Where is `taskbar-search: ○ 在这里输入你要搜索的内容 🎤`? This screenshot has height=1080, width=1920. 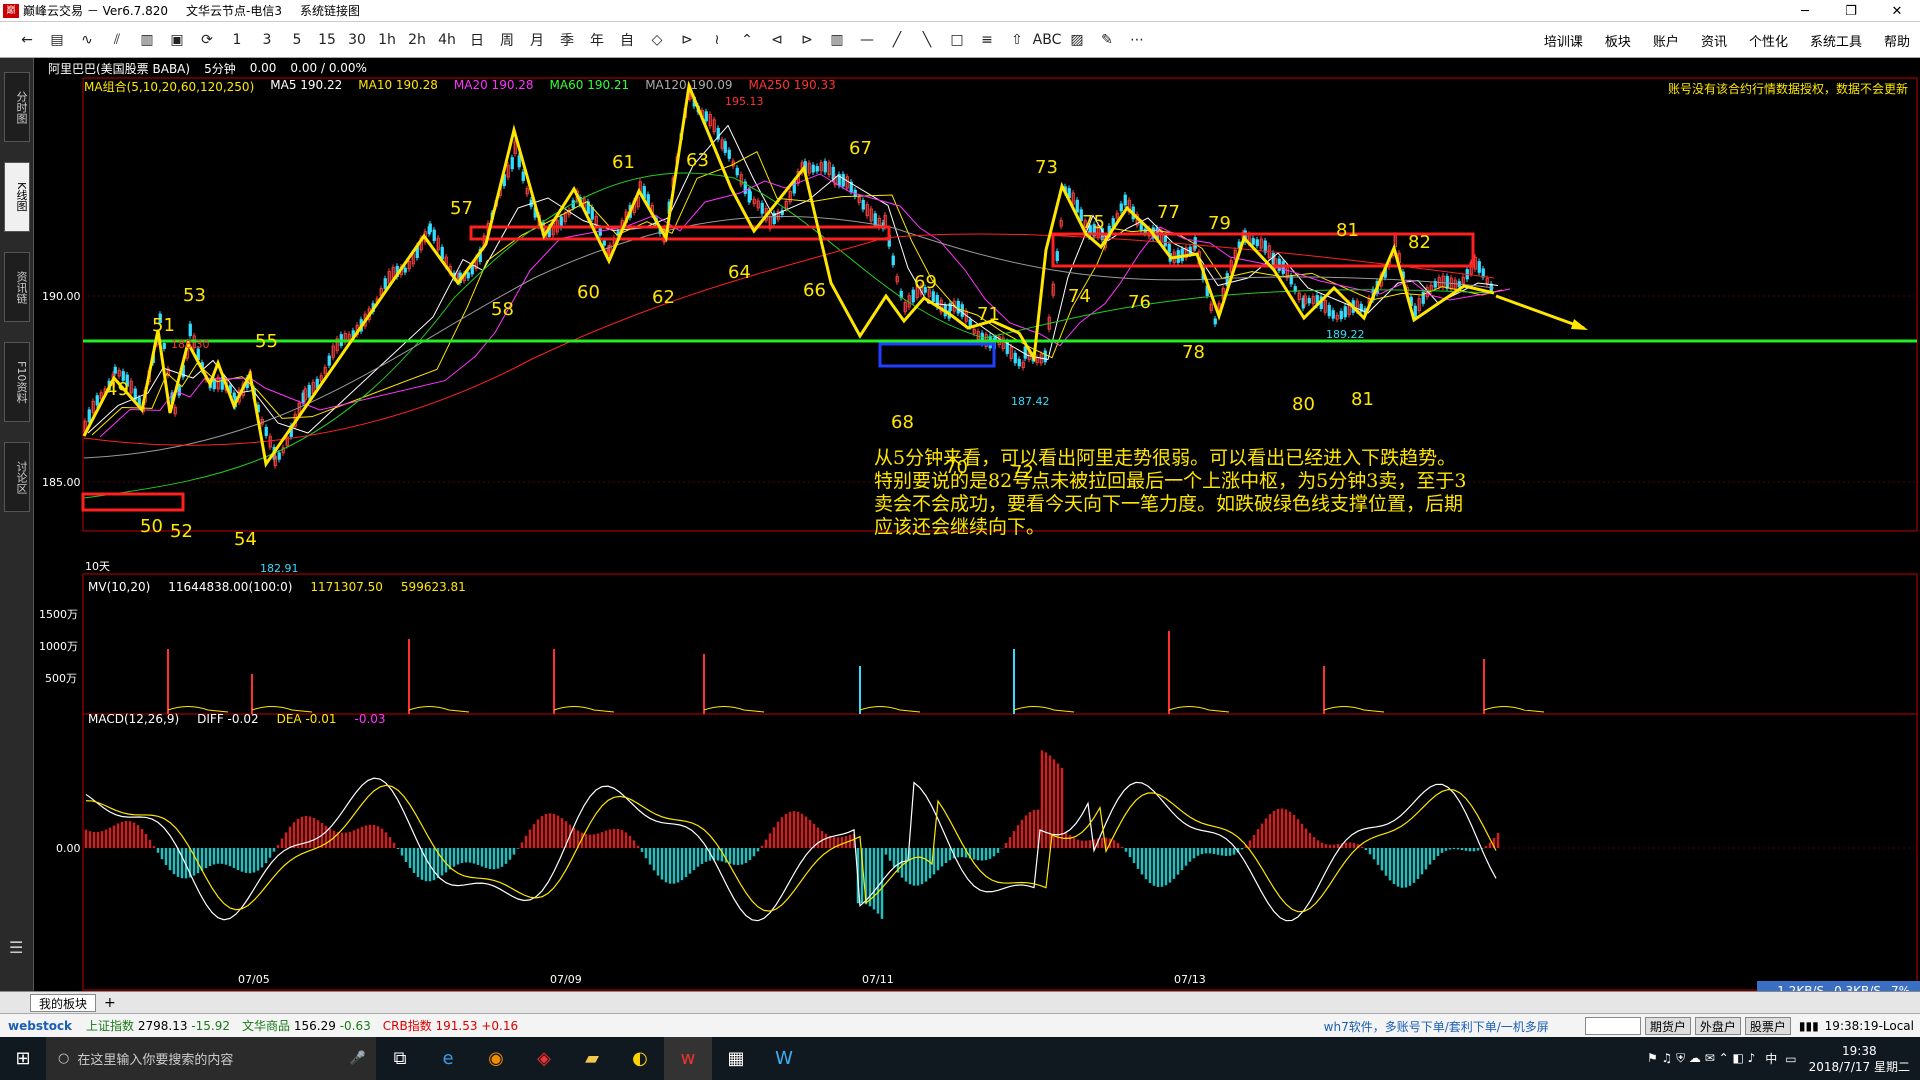 taskbar-search: ○ 在这里输入你要搜索的内容 🎤 is located at coordinates (211, 1058).